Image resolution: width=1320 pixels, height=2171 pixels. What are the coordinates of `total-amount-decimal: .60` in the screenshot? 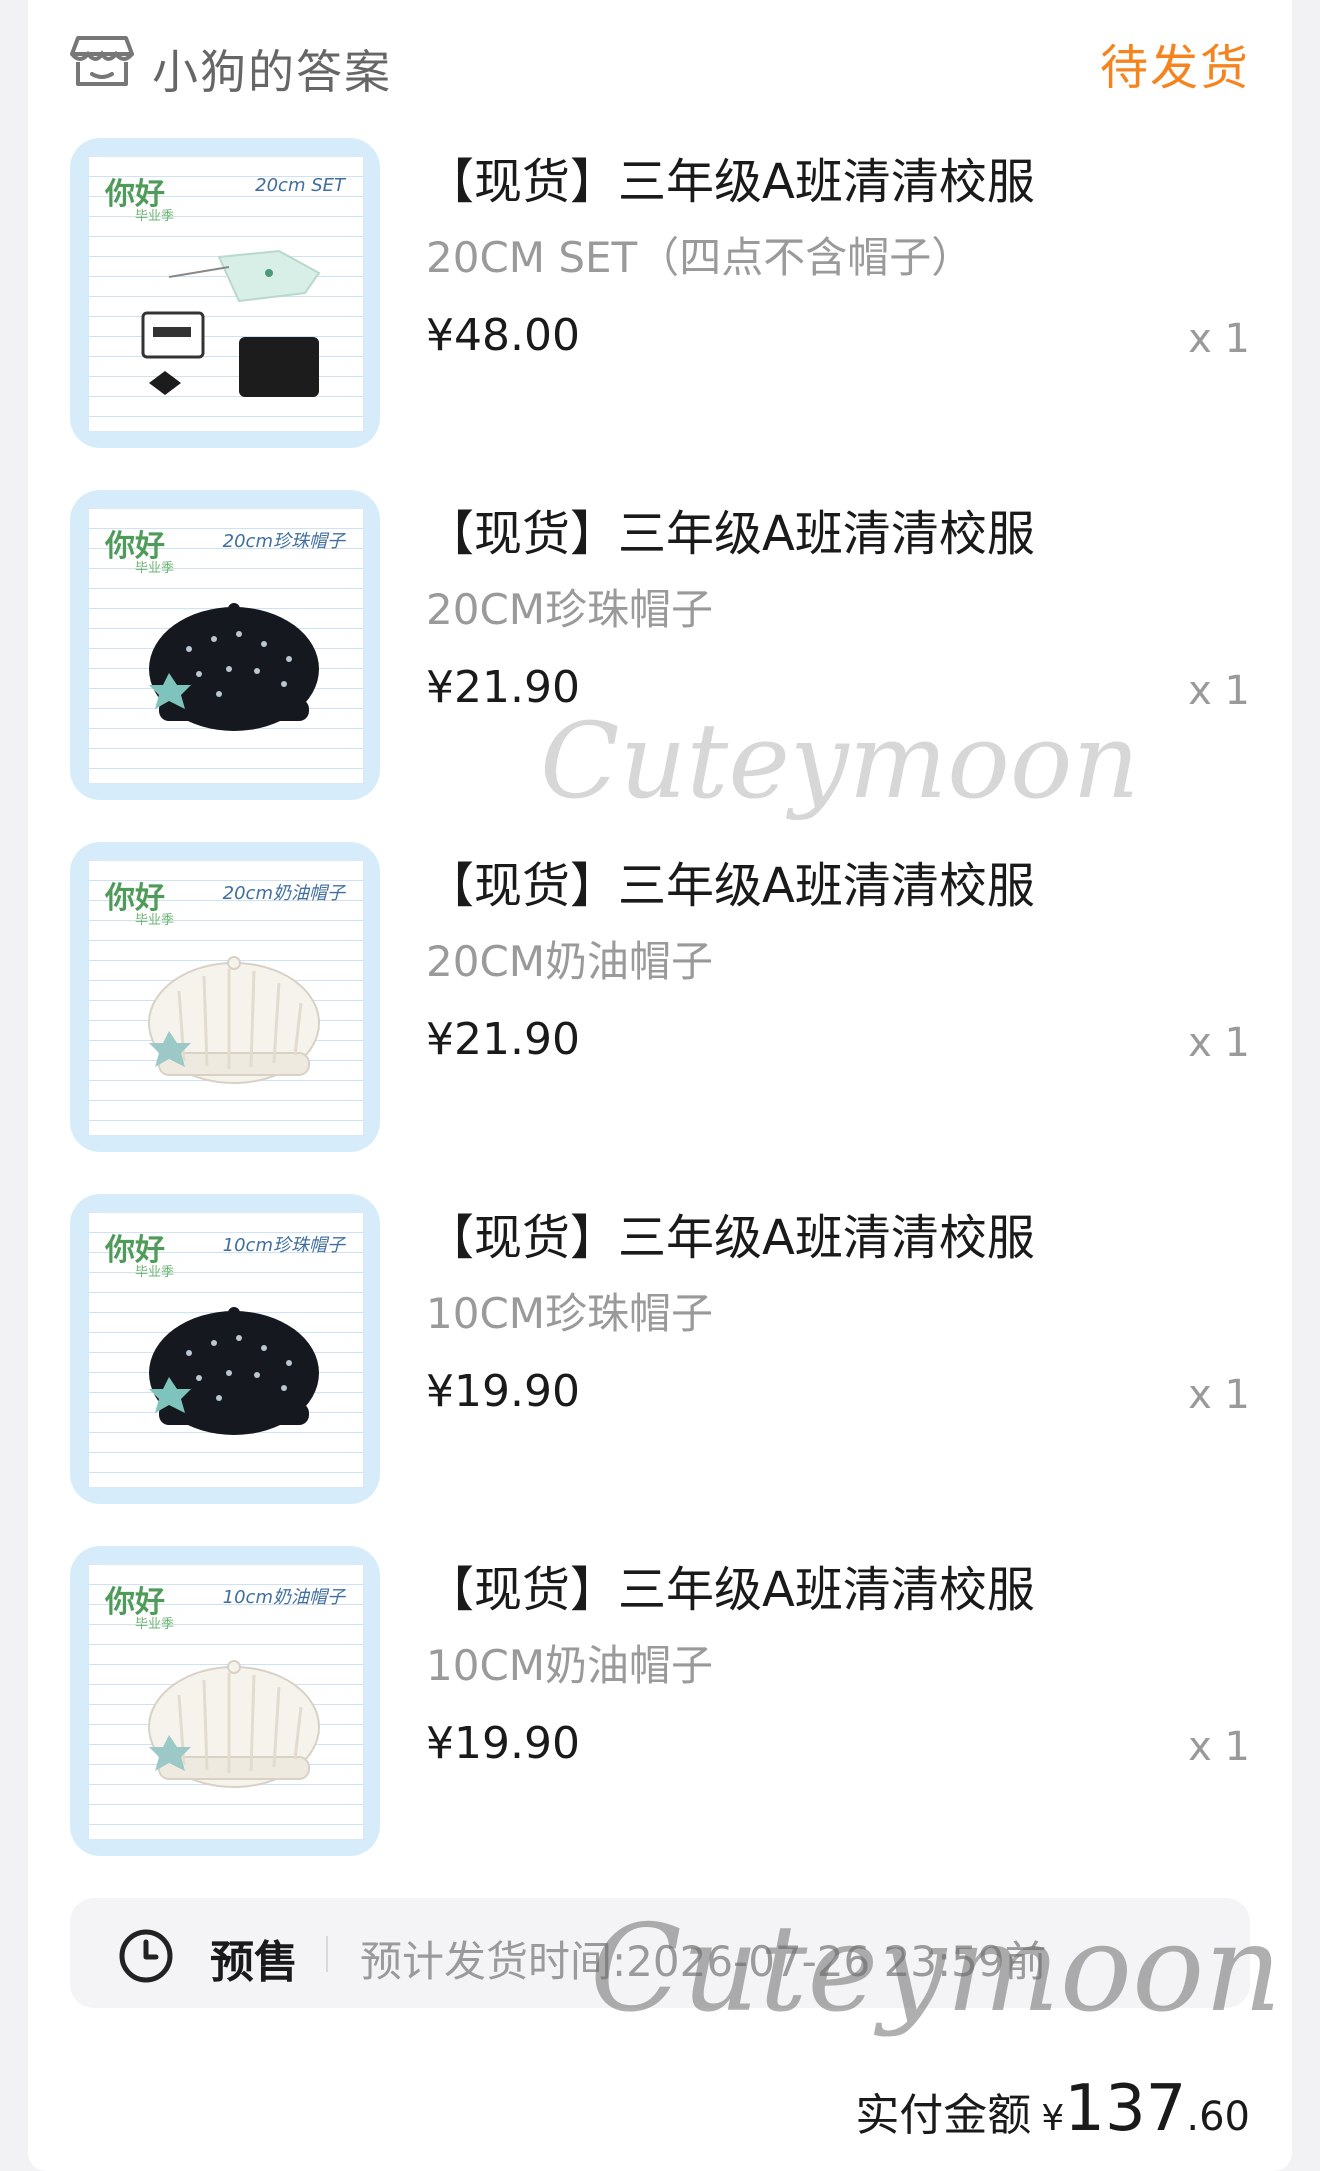 It's located at (1218, 2117).